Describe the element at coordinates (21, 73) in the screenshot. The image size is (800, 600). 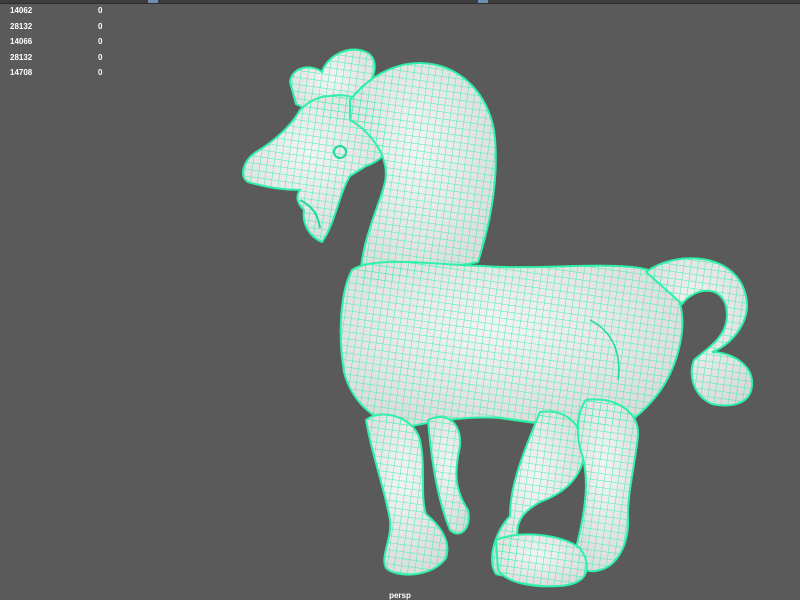
I see `hud-value: 14708` at that location.